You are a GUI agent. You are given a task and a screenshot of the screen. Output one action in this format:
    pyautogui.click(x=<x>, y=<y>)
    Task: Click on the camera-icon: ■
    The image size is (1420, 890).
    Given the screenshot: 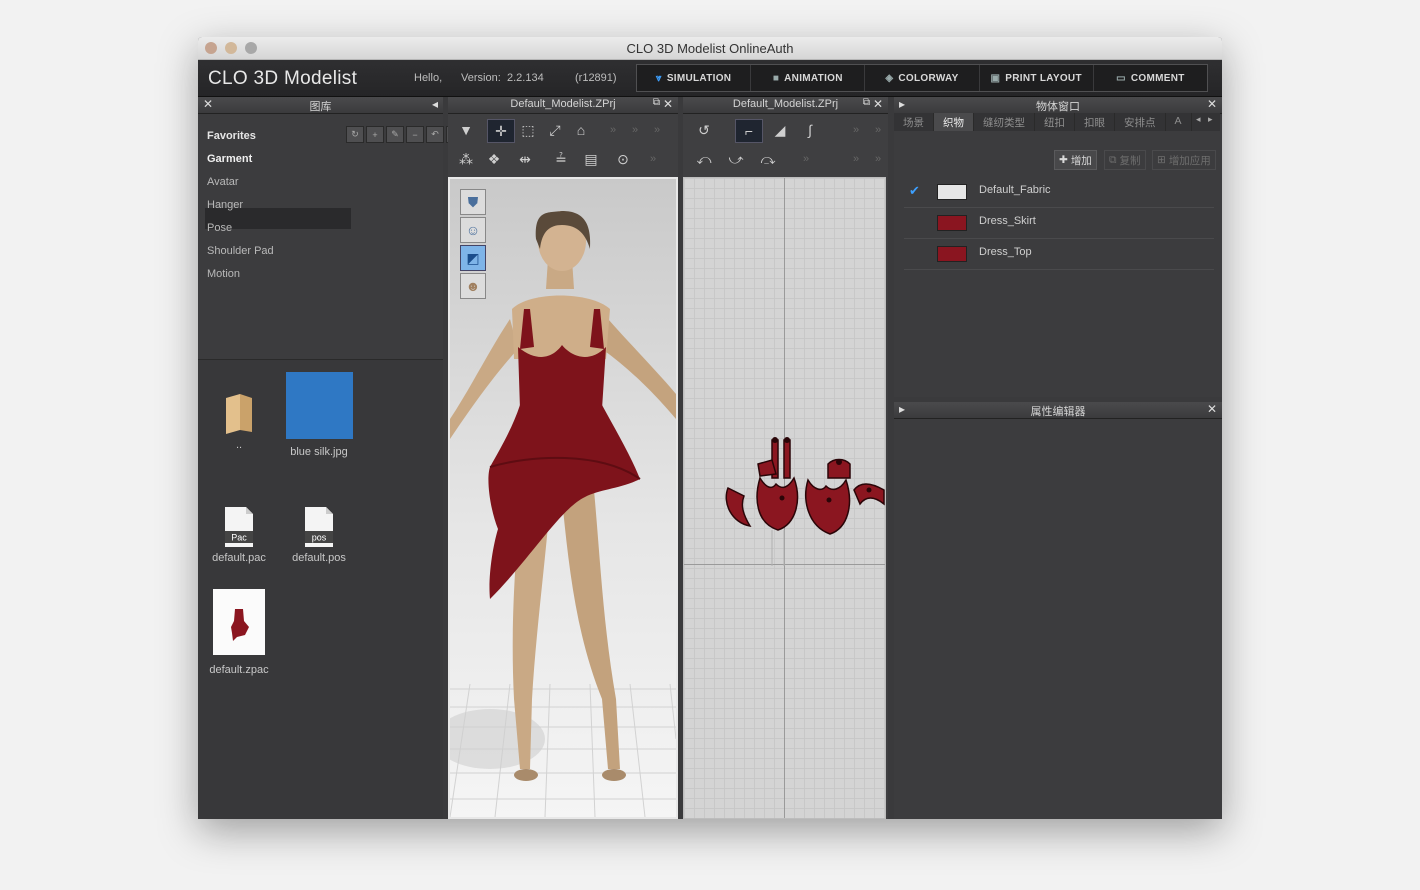 What is the action you would take?
    pyautogui.click(x=776, y=78)
    